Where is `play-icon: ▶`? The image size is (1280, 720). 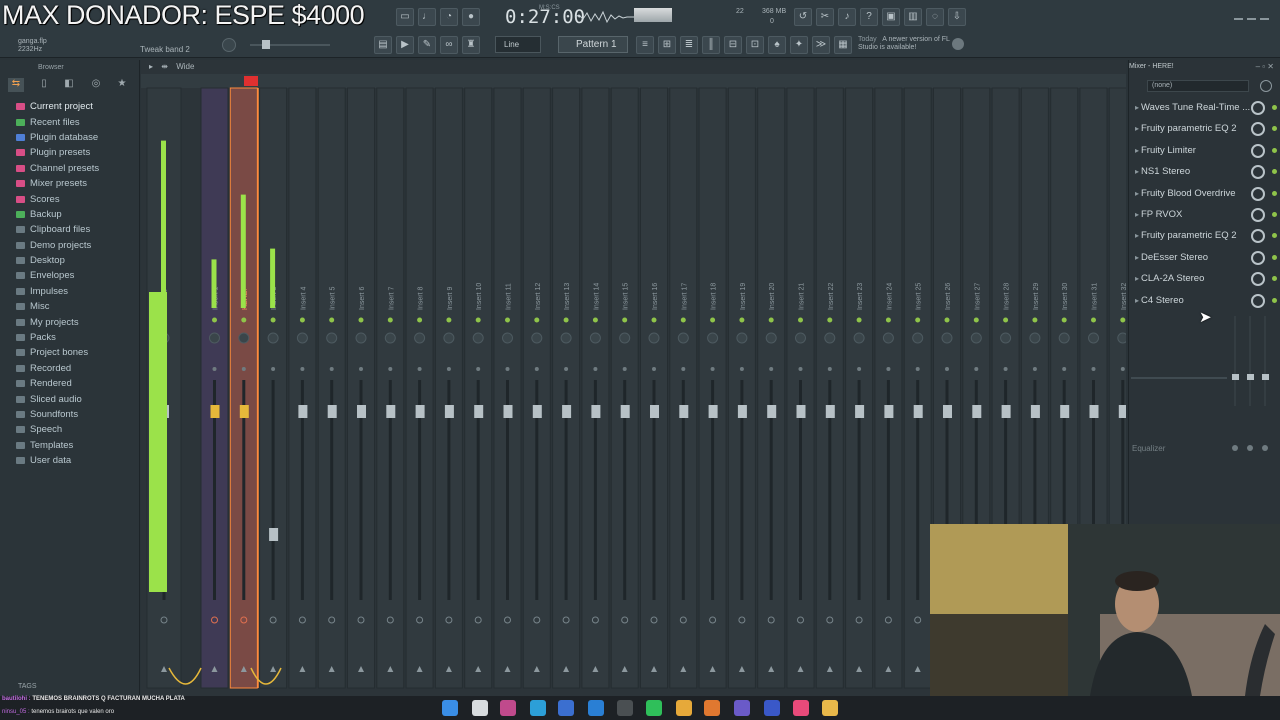 play-icon: ▶ is located at coordinates (405, 45).